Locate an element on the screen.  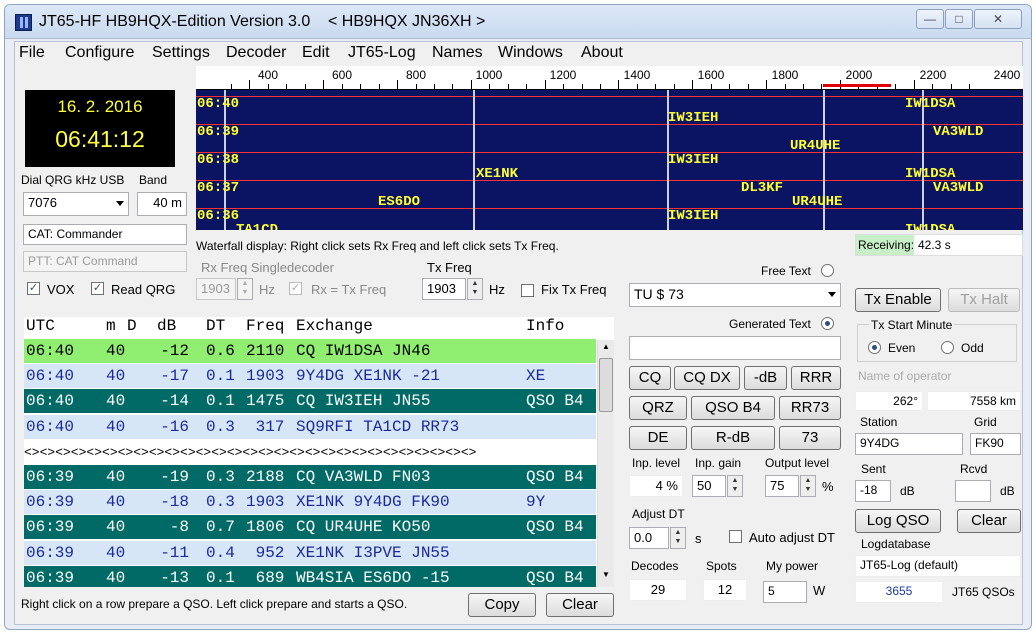
output-level-field: 75 is located at coordinates (782, 486).